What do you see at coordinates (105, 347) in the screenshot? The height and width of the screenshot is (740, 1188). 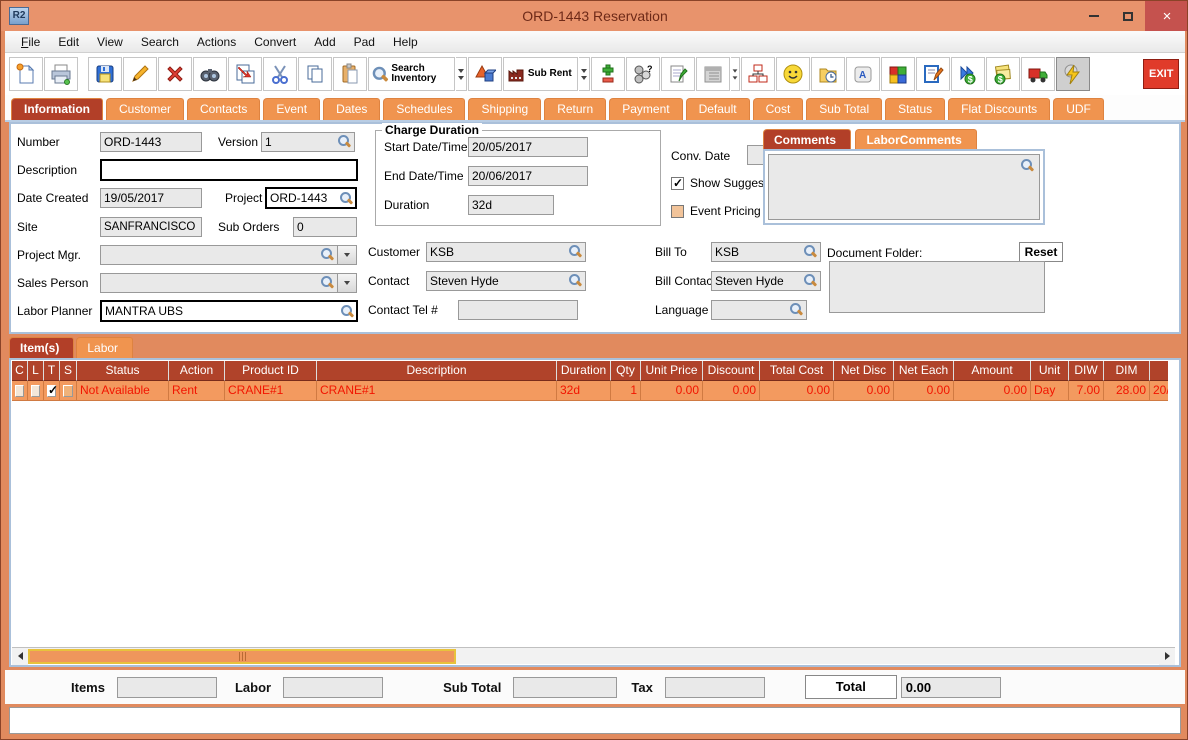 I see `tab-labor: Labor` at bounding box center [105, 347].